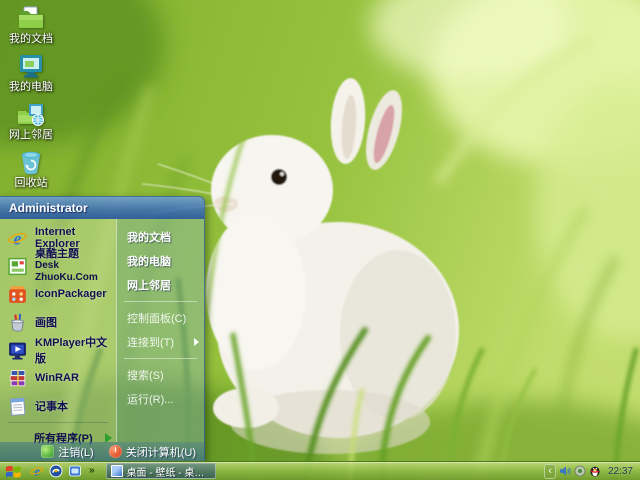  I want to click on system-tray: ‹ 22:37, so click(592, 471).